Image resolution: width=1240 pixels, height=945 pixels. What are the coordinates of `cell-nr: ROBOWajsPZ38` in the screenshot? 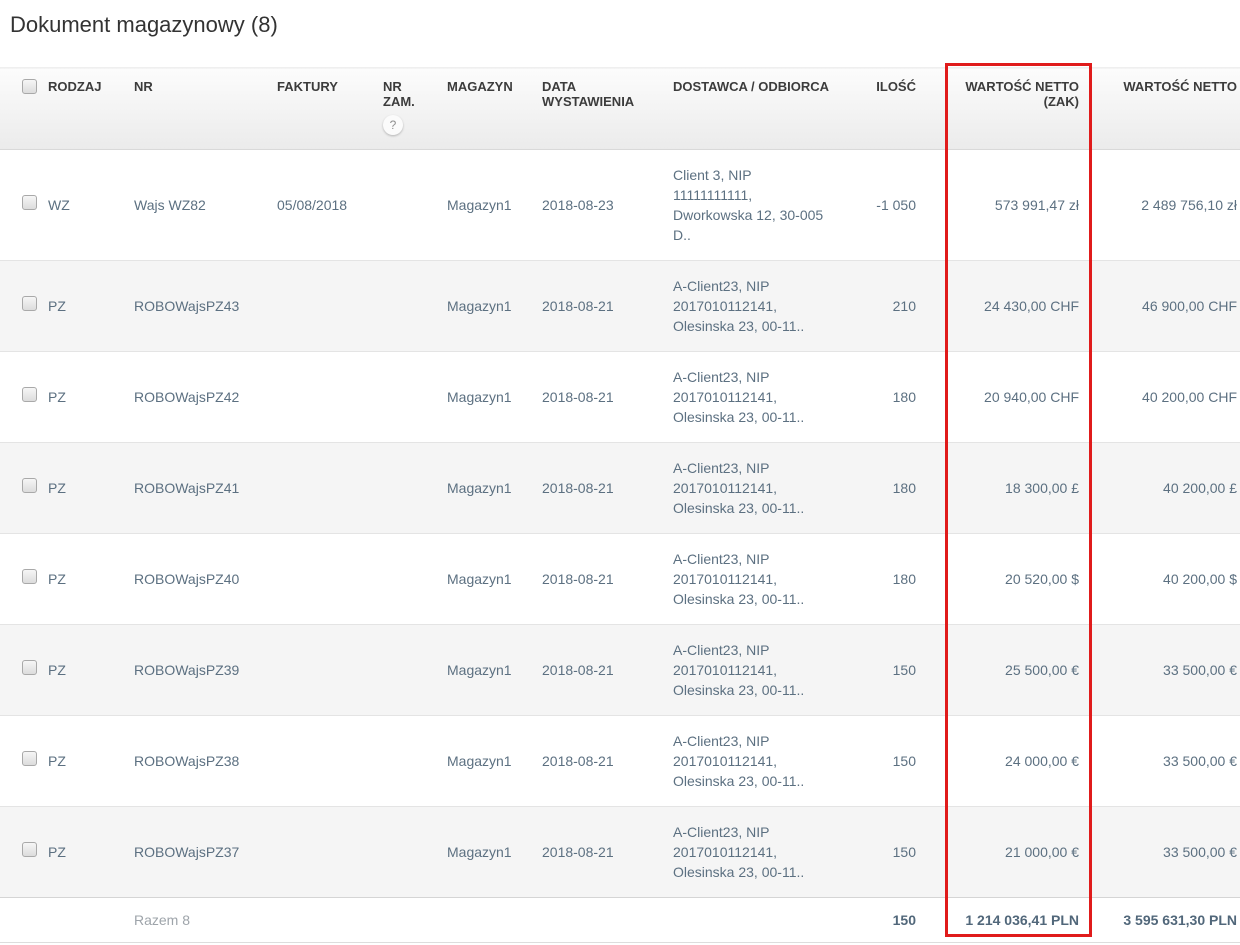 It's located at (187, 761).